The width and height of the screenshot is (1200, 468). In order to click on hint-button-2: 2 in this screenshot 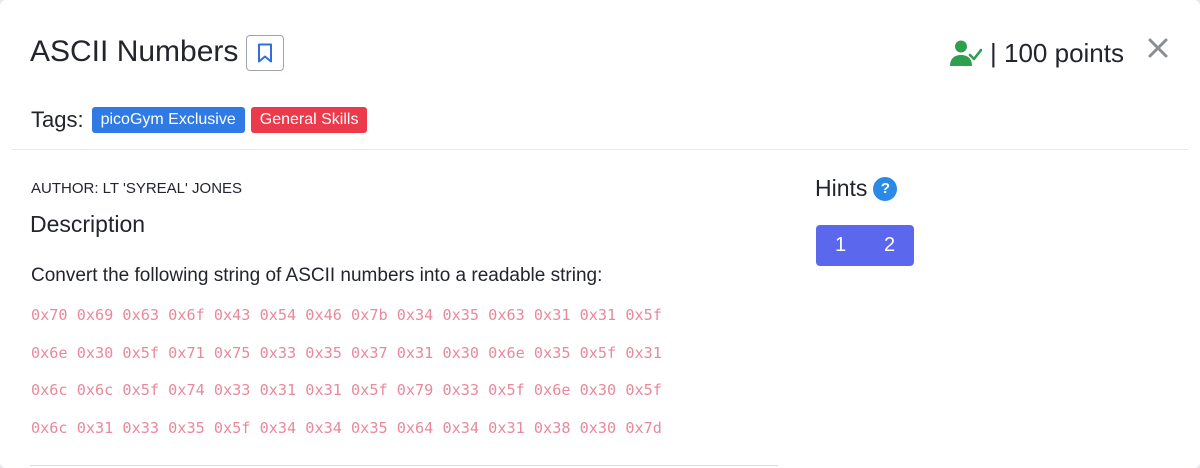, I will do `click(889, 245)`.